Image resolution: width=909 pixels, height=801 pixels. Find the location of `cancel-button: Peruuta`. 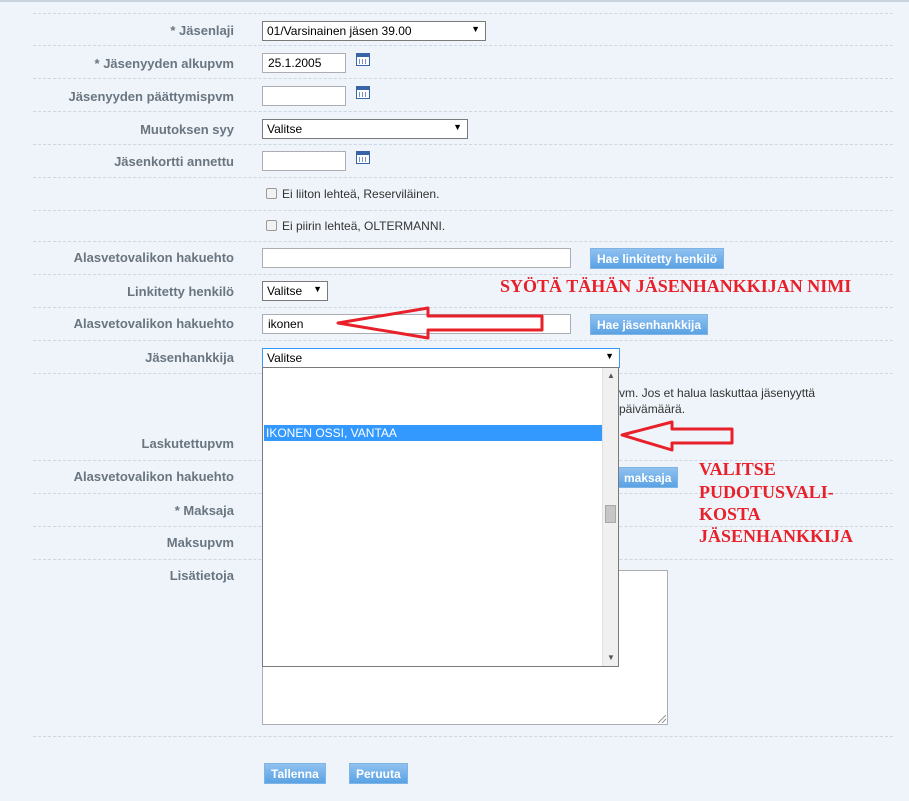

cancel-button: Peruuta is located at coordinates (378, 773).